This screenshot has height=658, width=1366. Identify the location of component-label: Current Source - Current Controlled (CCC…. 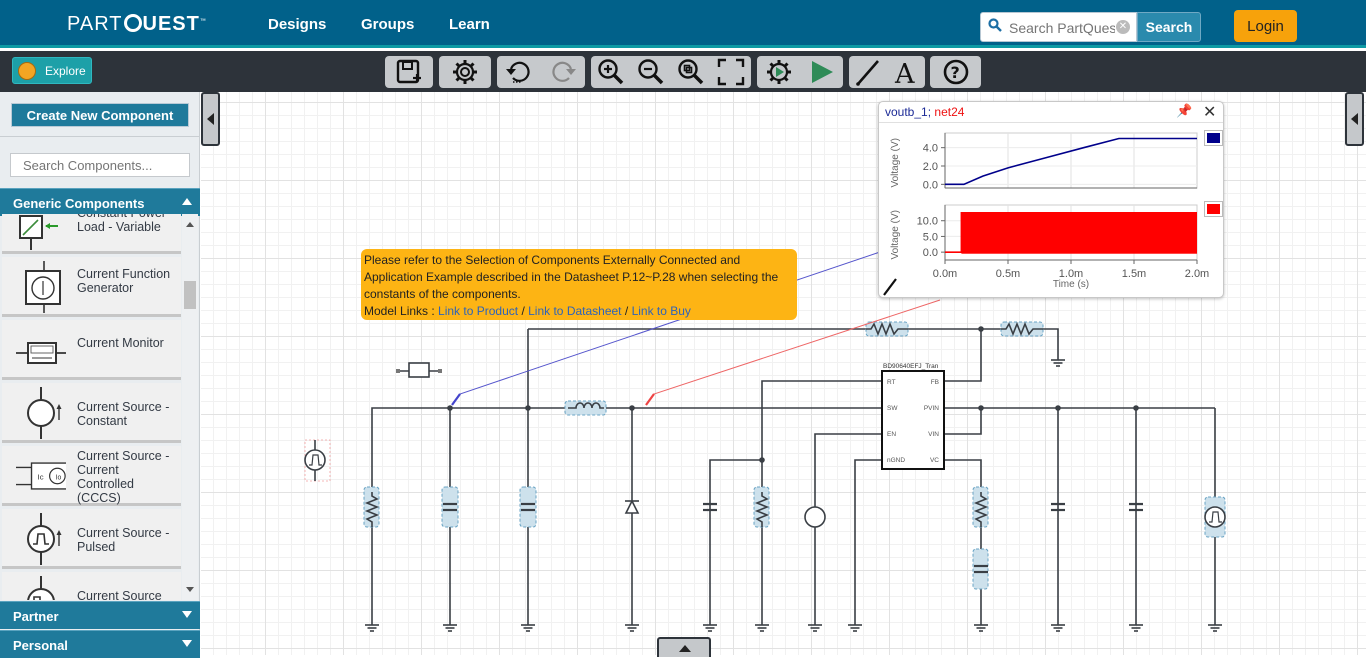
(123, 477).